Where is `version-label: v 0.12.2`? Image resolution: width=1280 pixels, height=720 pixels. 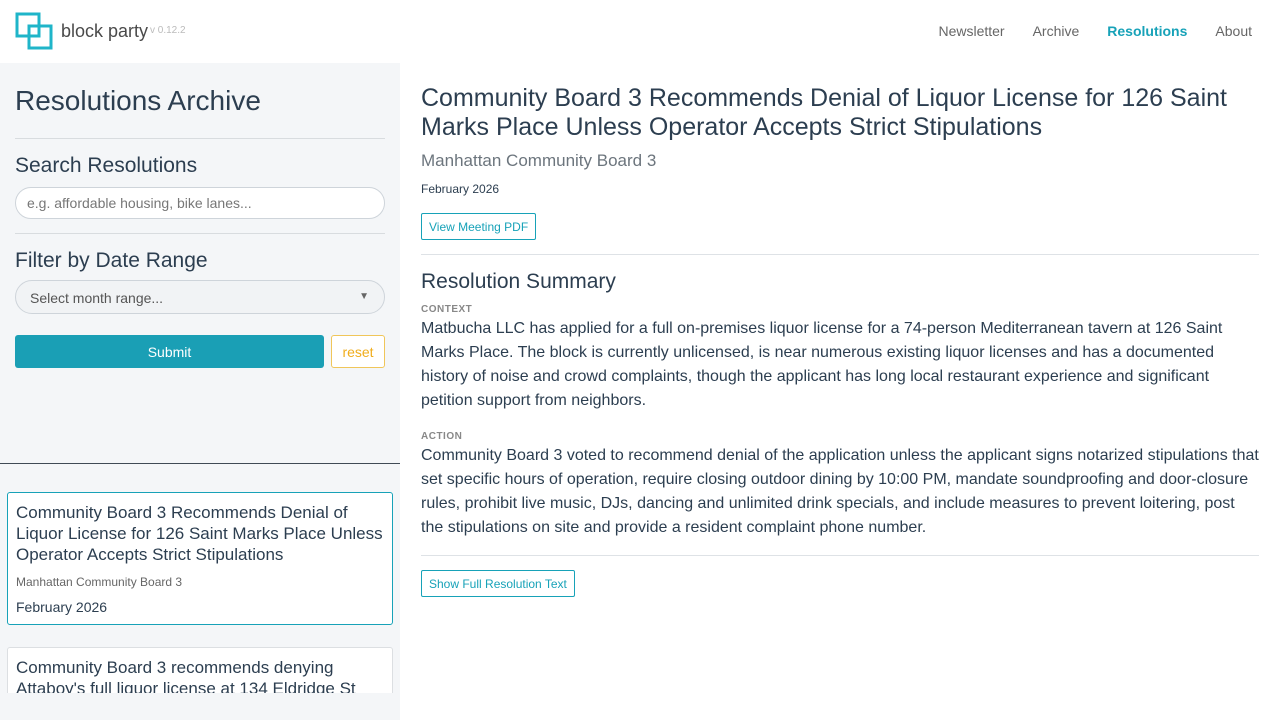 version-label: v 0.12.2 is located at coordinates (168, 30).